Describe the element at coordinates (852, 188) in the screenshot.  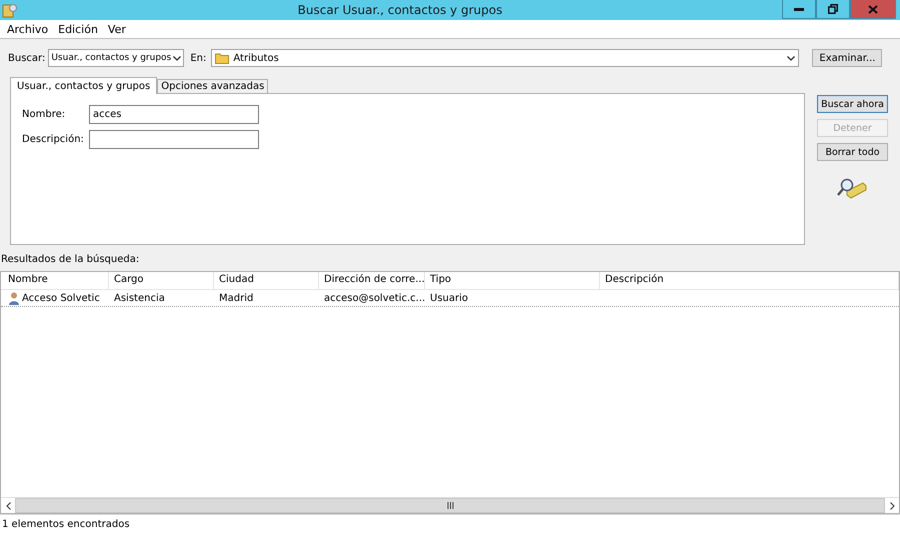
I see `magnifier-icon` at that location.